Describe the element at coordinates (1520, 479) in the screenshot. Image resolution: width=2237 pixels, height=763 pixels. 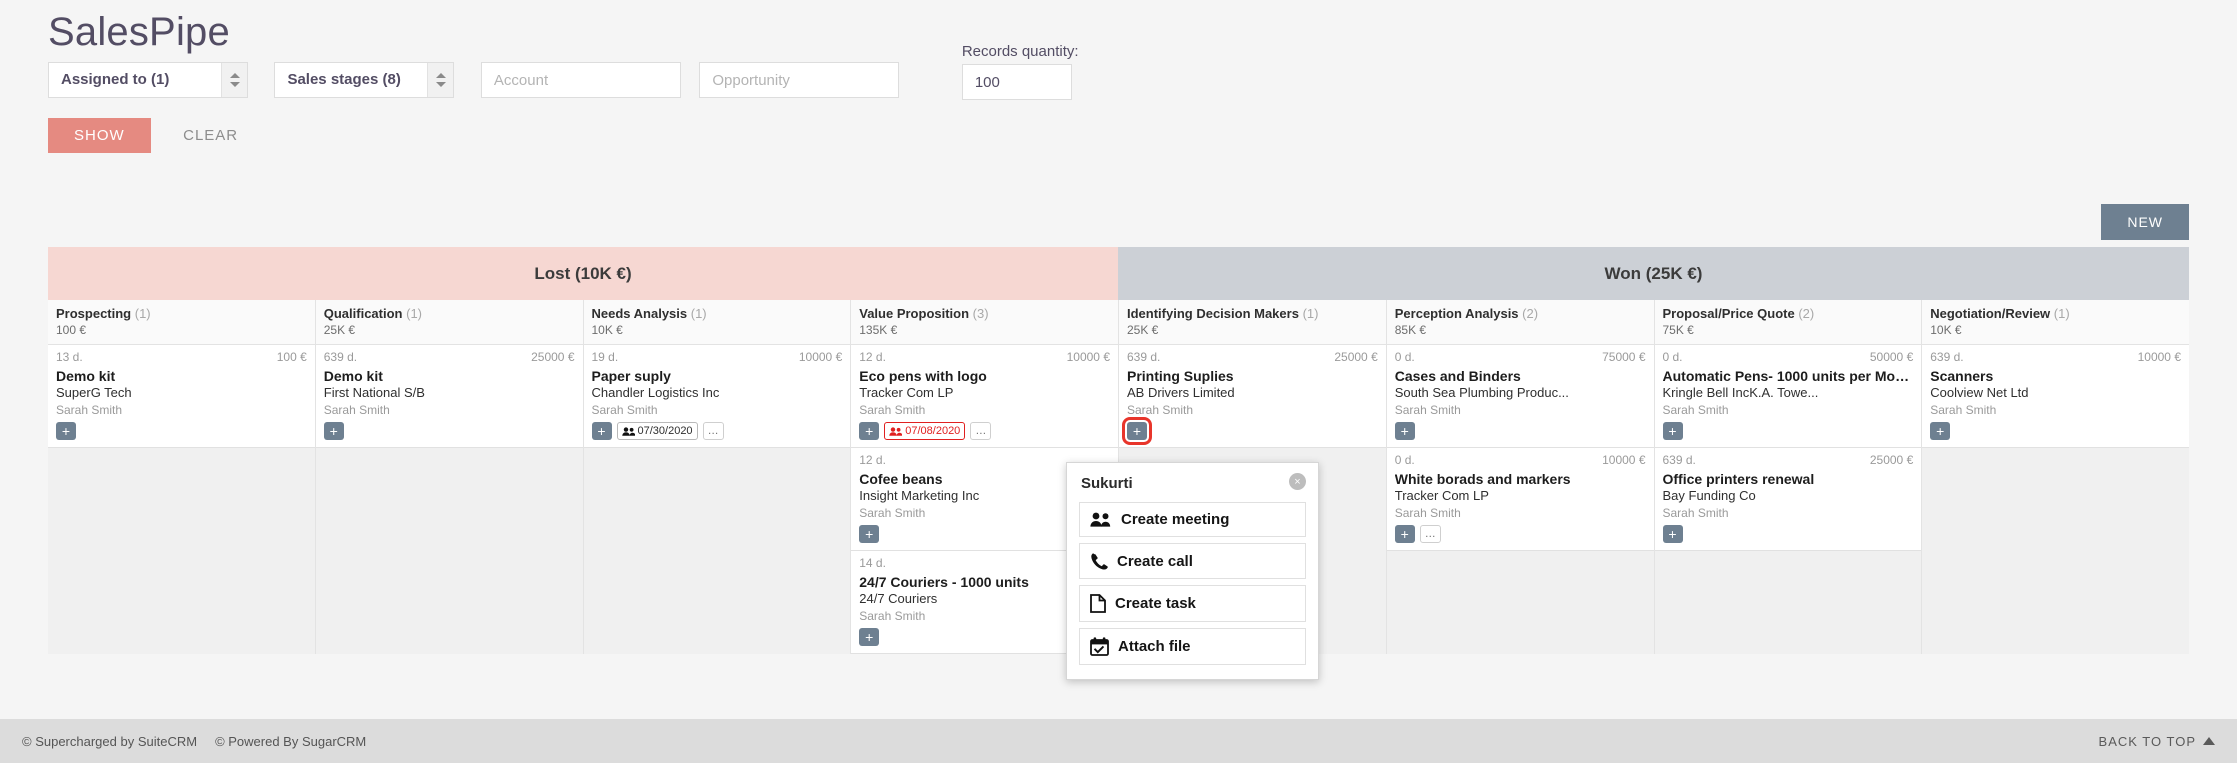
I see `card-opportunity-name: White borads and markers` at that location.